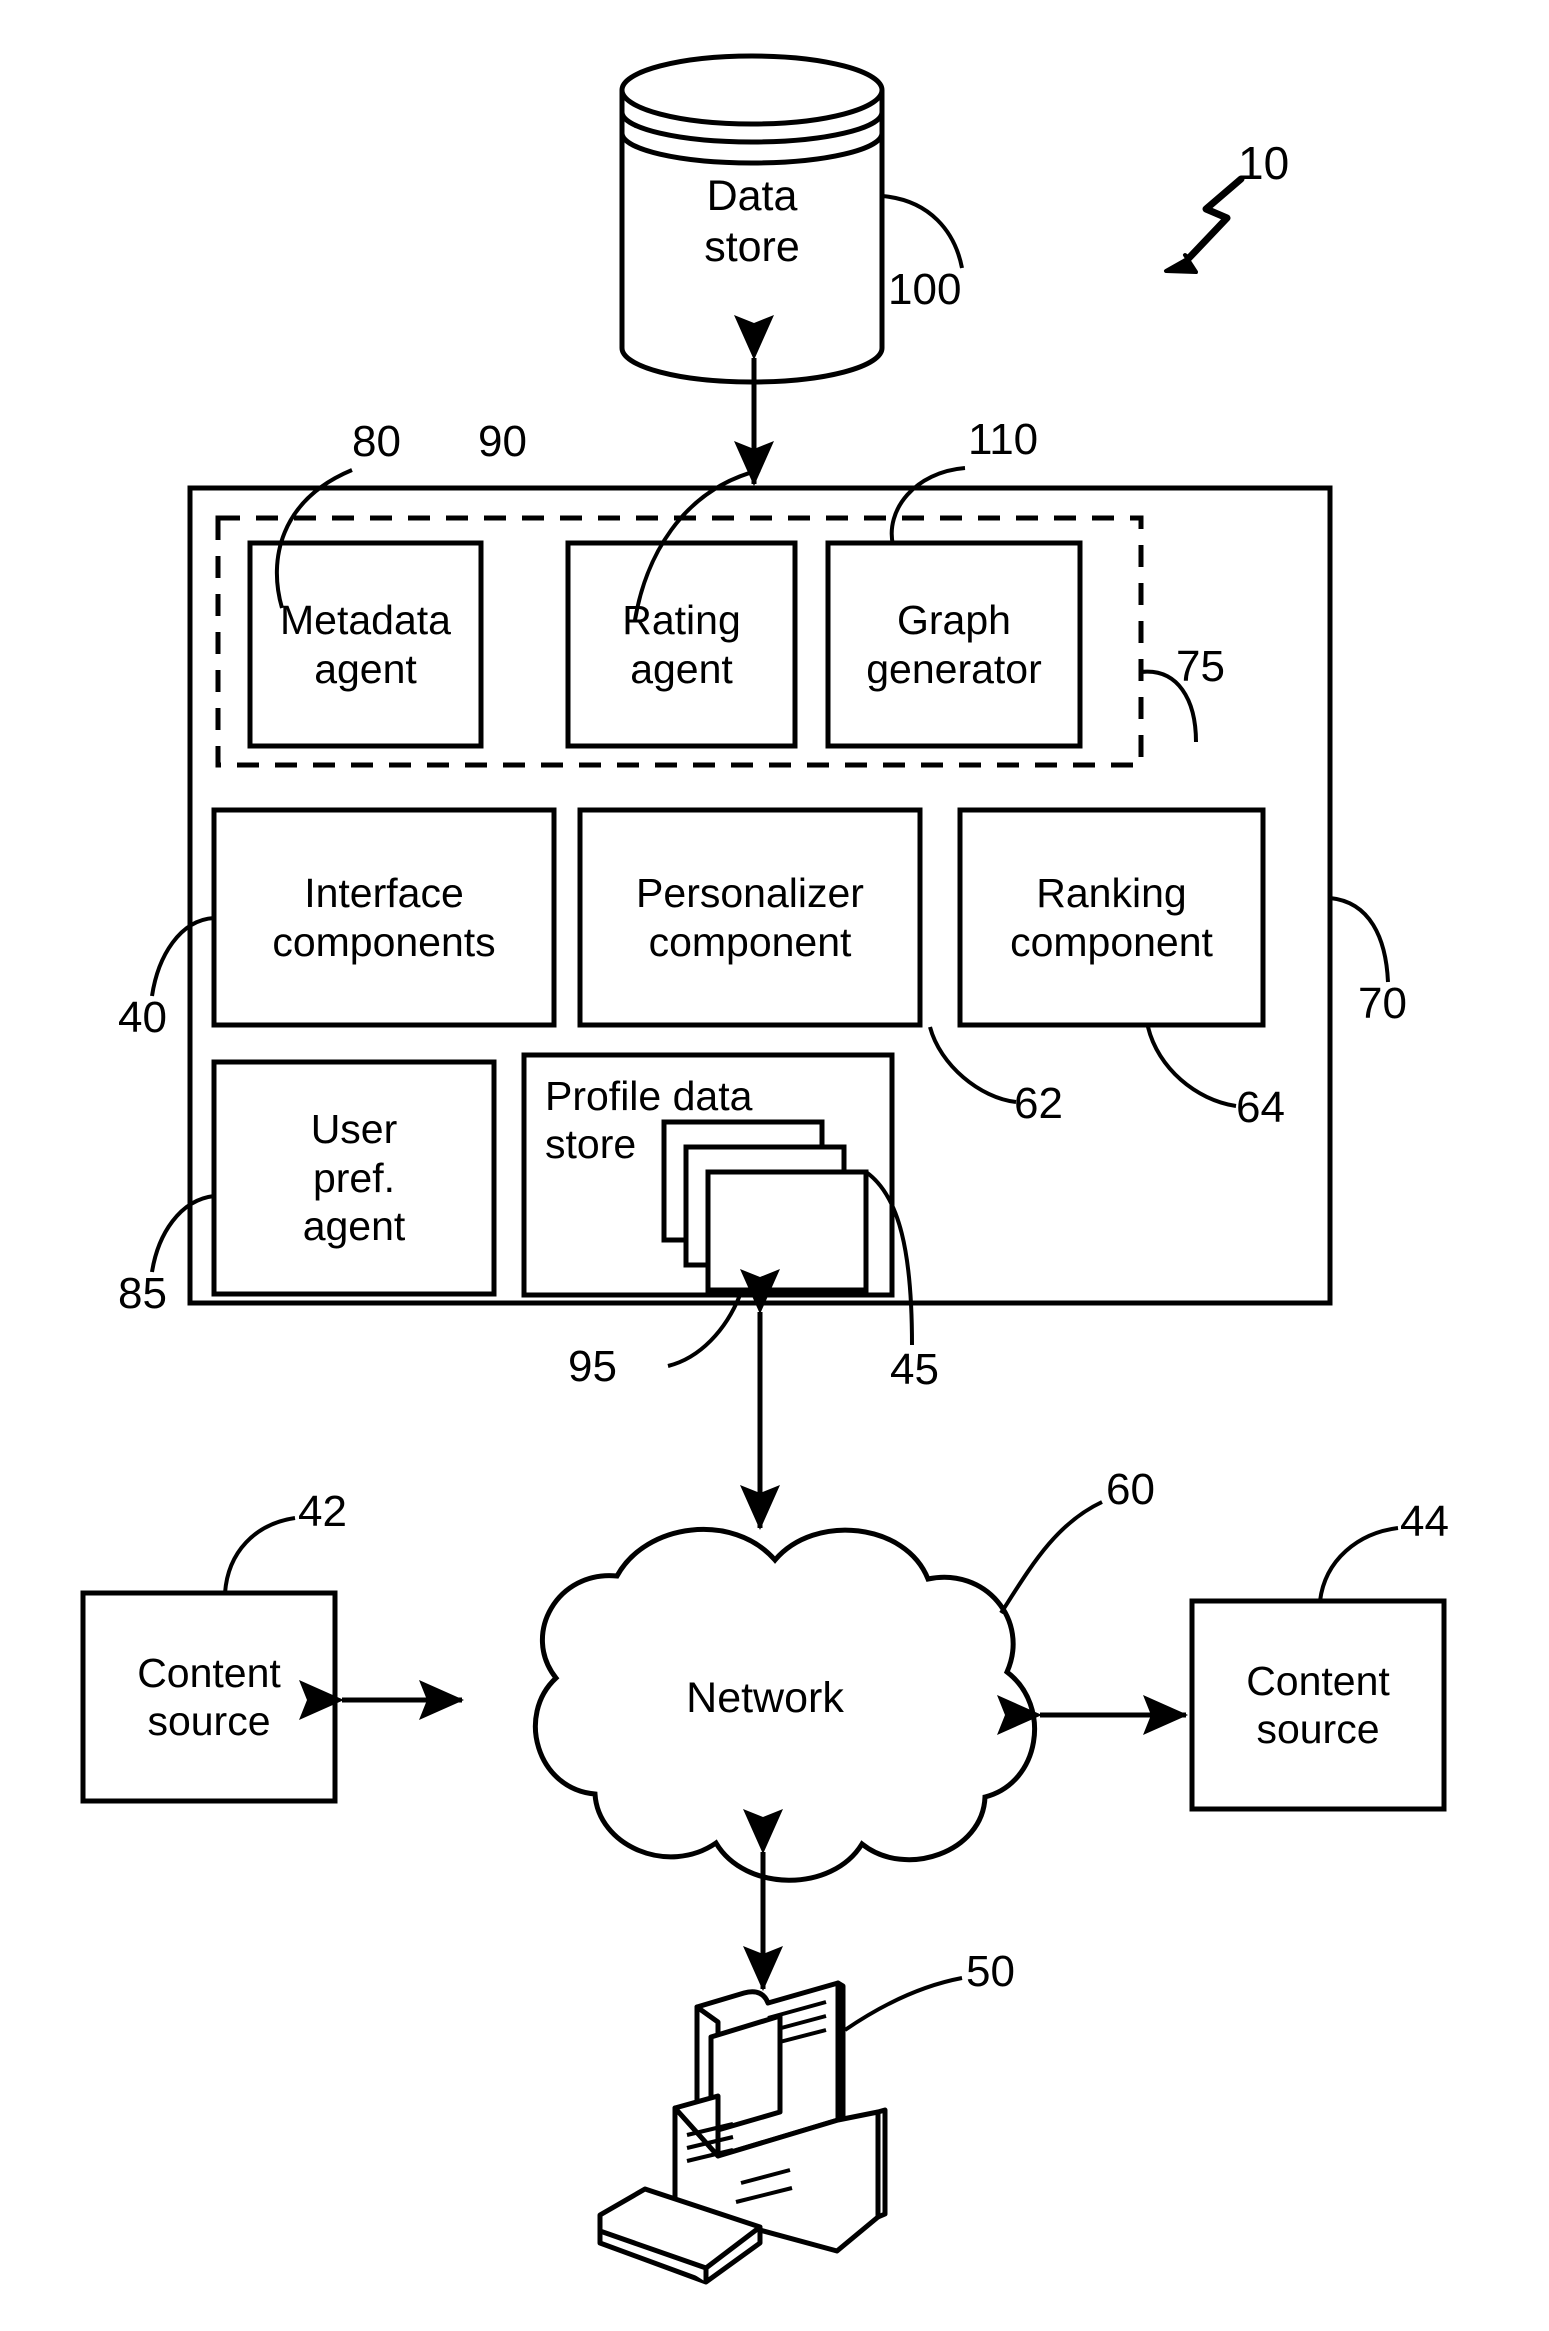 The height and width of the screenshot is (2331, 1549). Describe the element at coordinates (1424, 1521) in the screenshot. I see `ref-44: 44` at that location.